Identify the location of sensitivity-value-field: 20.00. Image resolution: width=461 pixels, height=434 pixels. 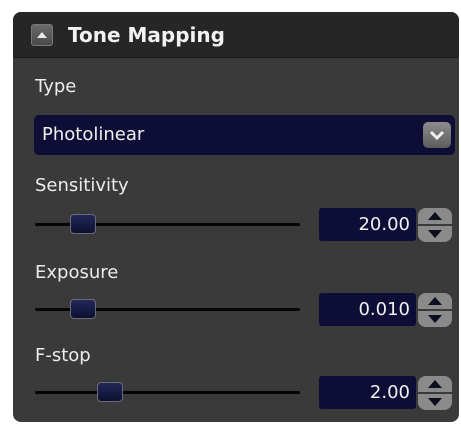
(367, 224).